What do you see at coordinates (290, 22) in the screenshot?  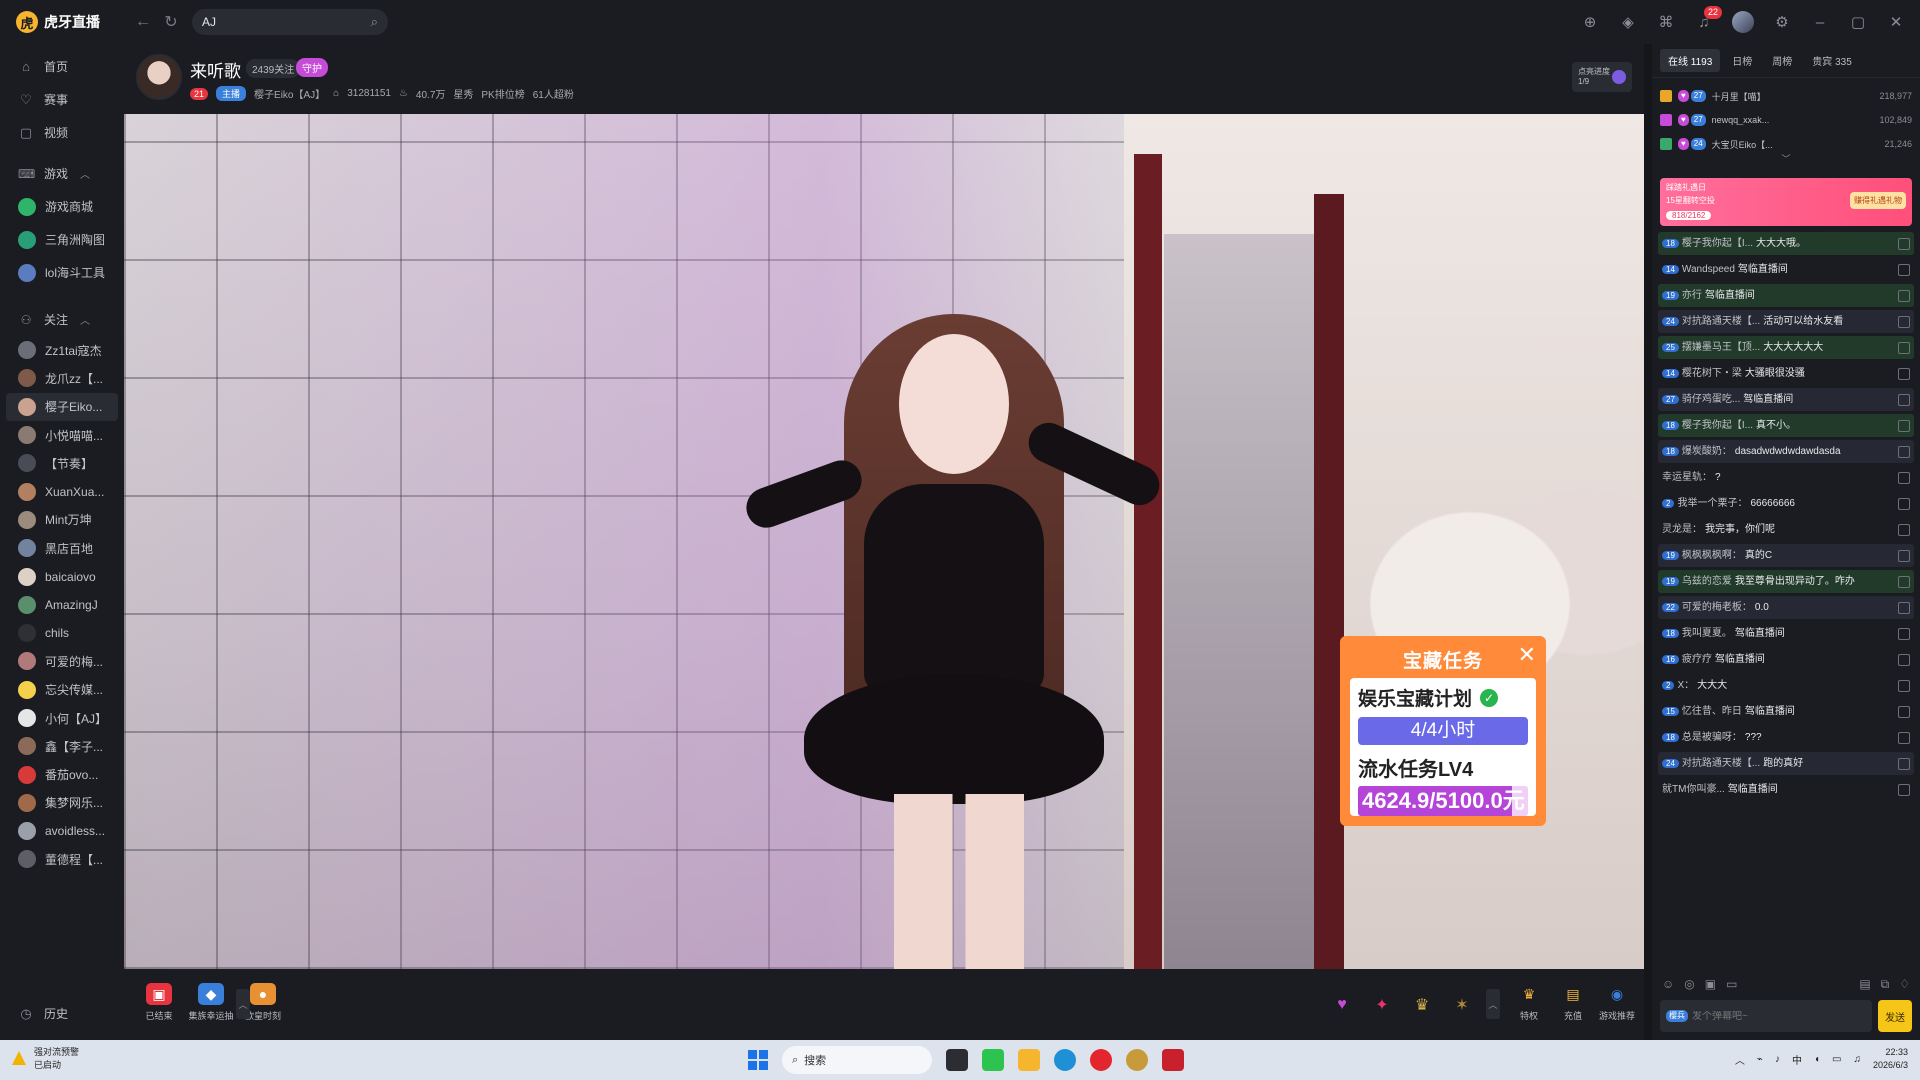 I see `search-box: ⌕` at bounding box center [290, 22].